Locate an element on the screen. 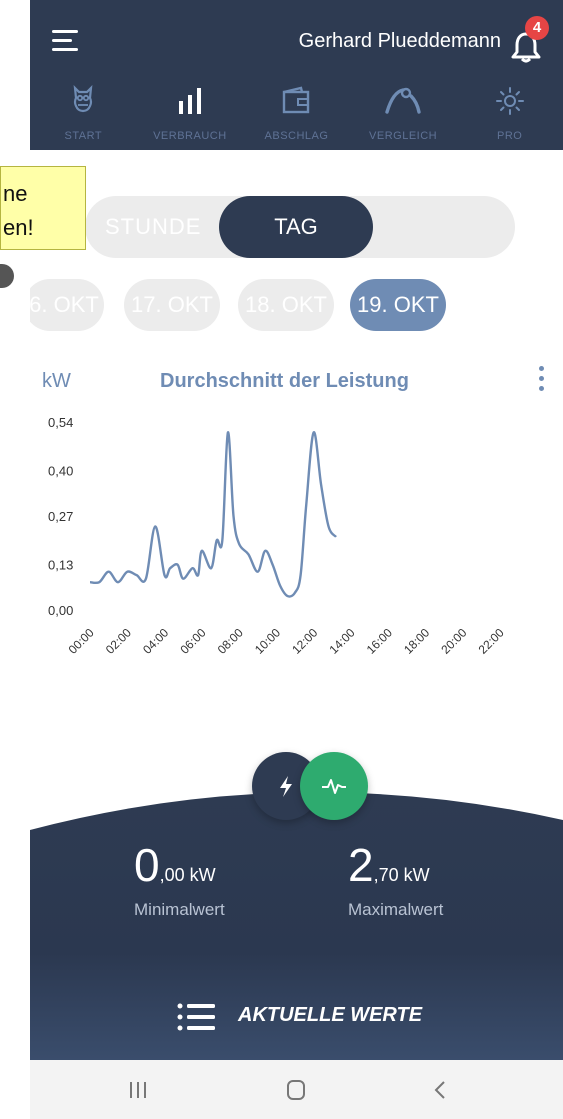  home-icon is located at coordinates (296, 1090).